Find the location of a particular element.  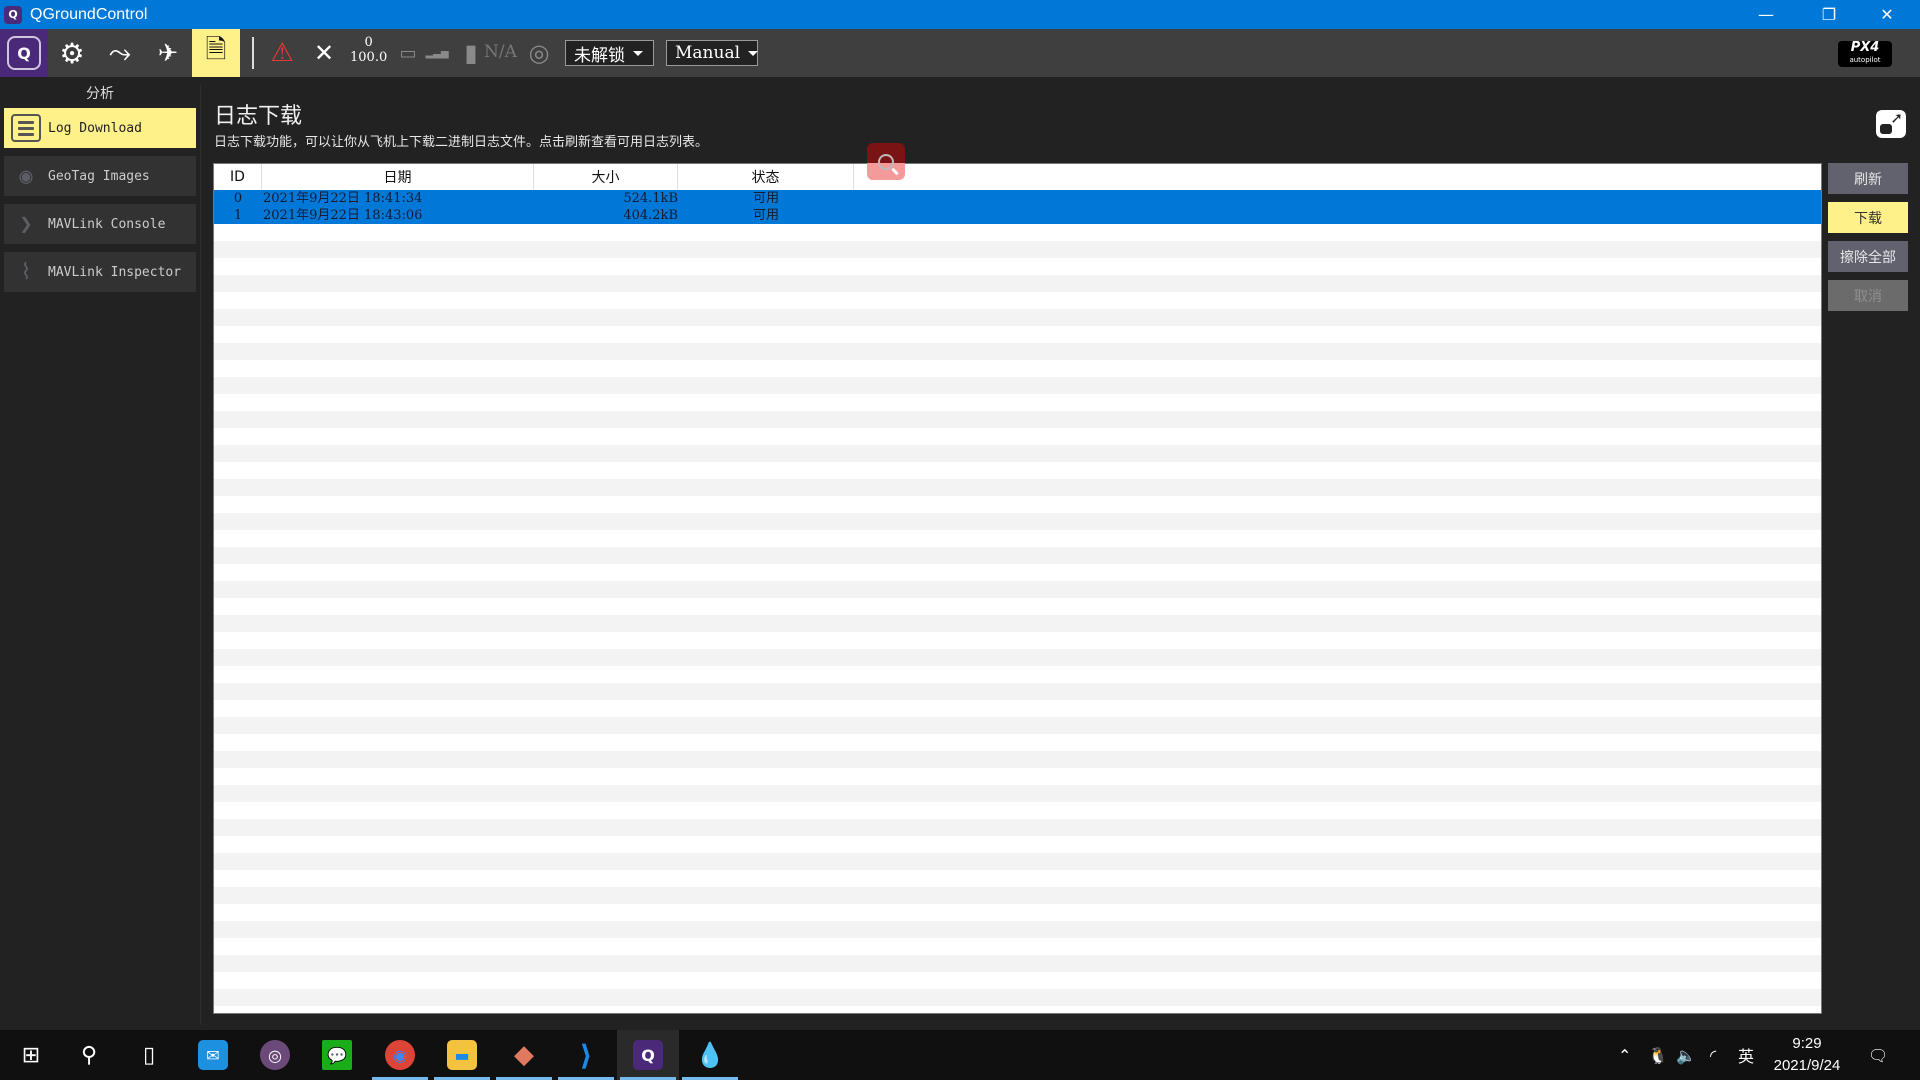

sidebar-heading: 分析 is located at coordinates (100, 94).